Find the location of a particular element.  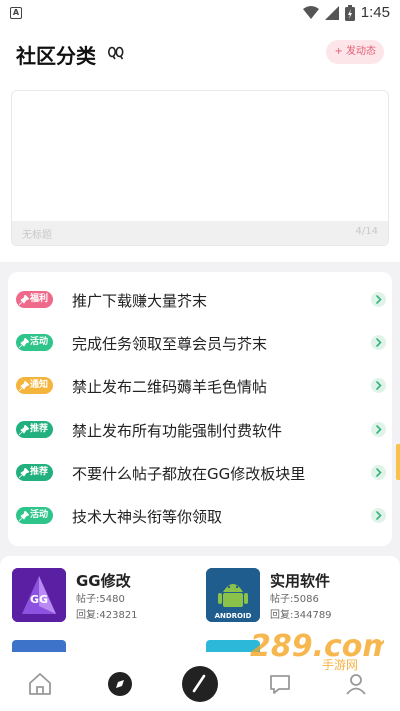

category-name: 实用软件 is located at coordinates (300, 581).